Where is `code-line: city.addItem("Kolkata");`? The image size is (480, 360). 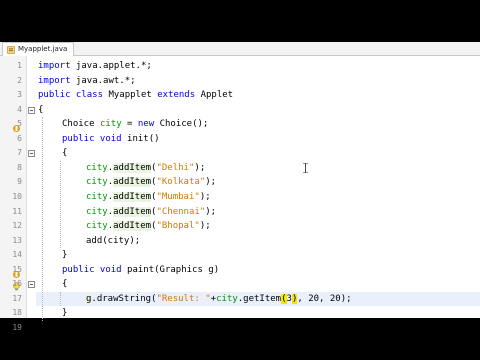
code-line: city.addItem("Kolkata"); is located at coordinates (151, 182).